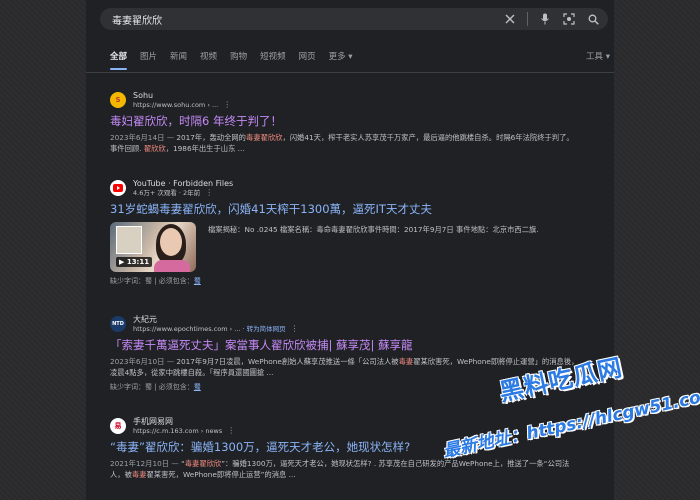 The height and width of the screenshot is (500, 700). Describe the element at coordinates (118, 426) in the screenshot. I see `netease-favicon-icon: 易` at that location.